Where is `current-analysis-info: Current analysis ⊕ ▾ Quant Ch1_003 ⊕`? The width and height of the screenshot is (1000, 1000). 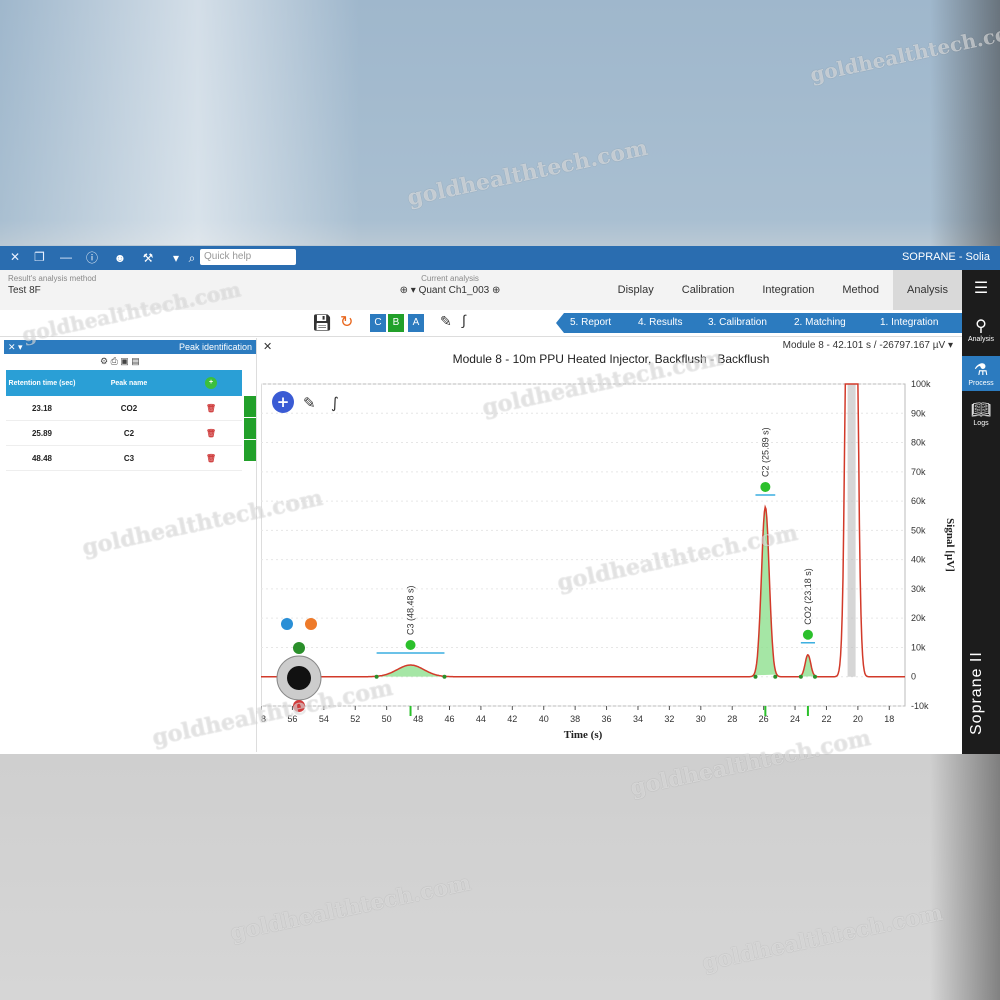 current-analysis-info: Current analysis ⊕ ▾ Quant Ch1_003 ⊕ is located at coordinates (450, 285).